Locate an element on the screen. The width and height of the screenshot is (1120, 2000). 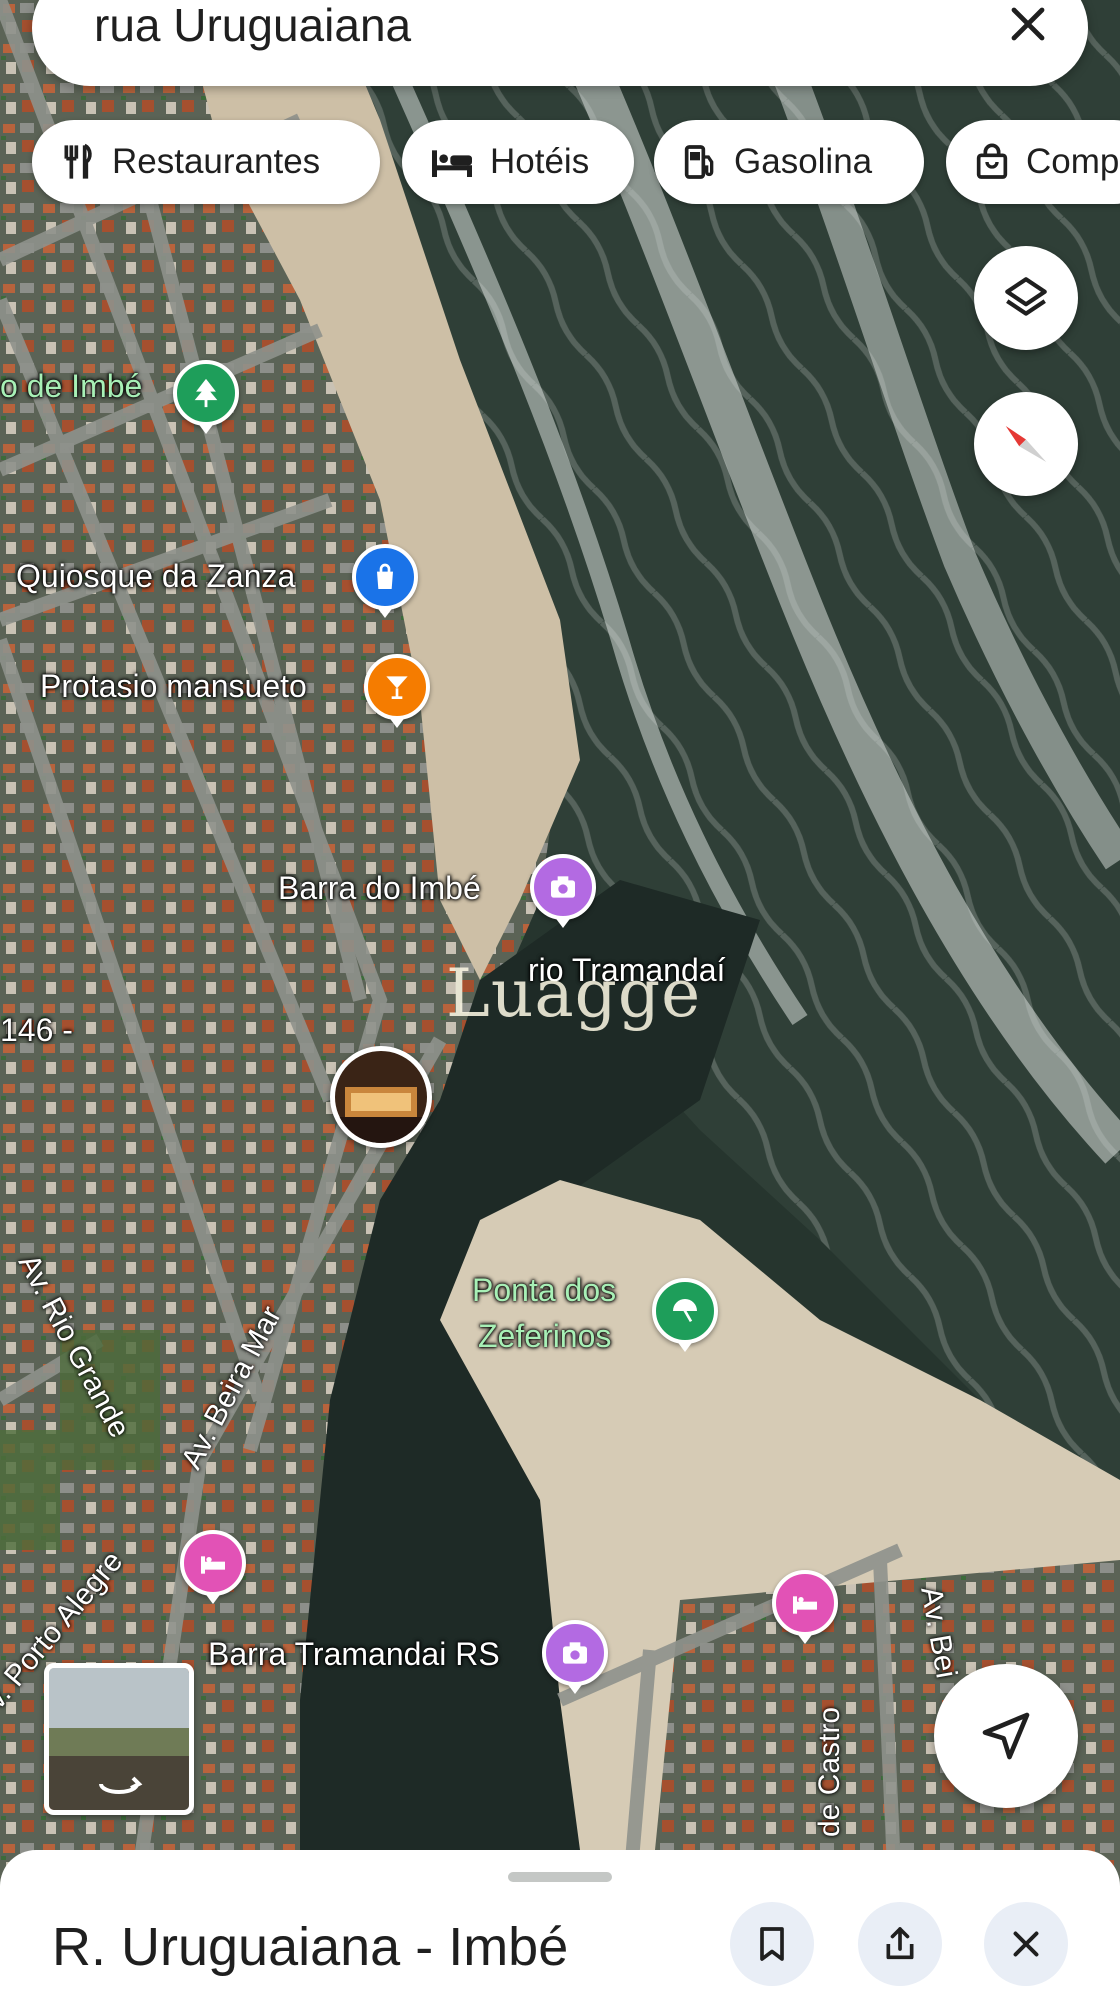
chip-gas: Gasolina is located at coordinates (789, 162).